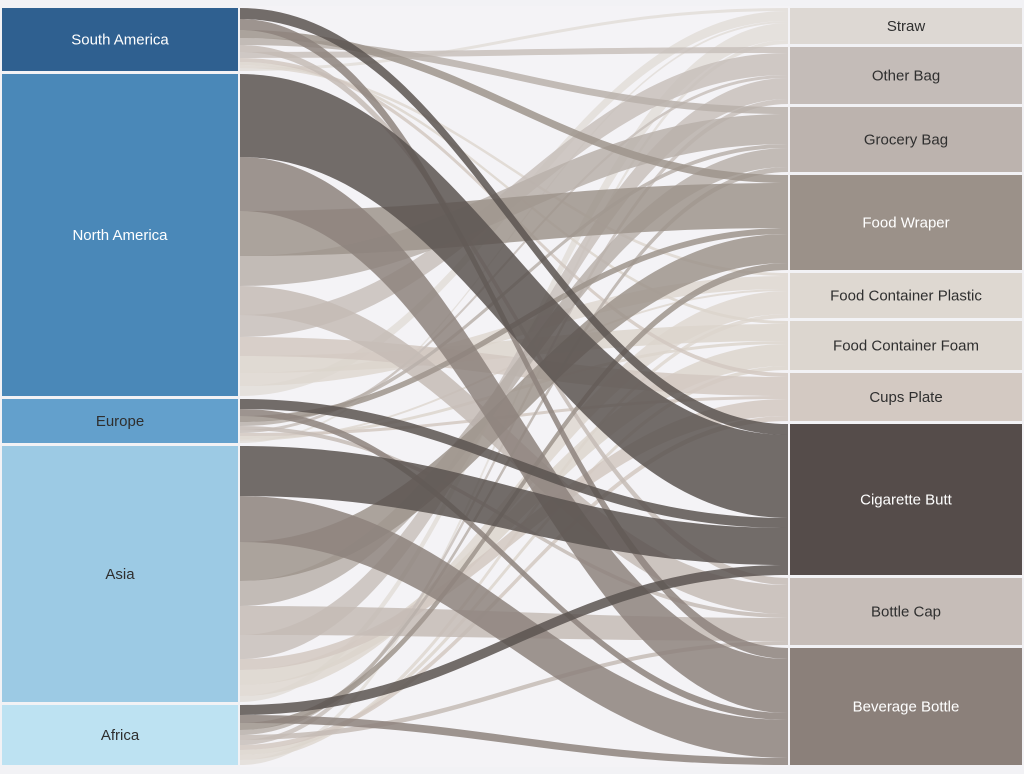 Image resolution: width=1024 pixels, height=774 pixels. Describe the element at coordinates (906, 345) in the screenshot. I see `target-node-food-container-foam` at that location.